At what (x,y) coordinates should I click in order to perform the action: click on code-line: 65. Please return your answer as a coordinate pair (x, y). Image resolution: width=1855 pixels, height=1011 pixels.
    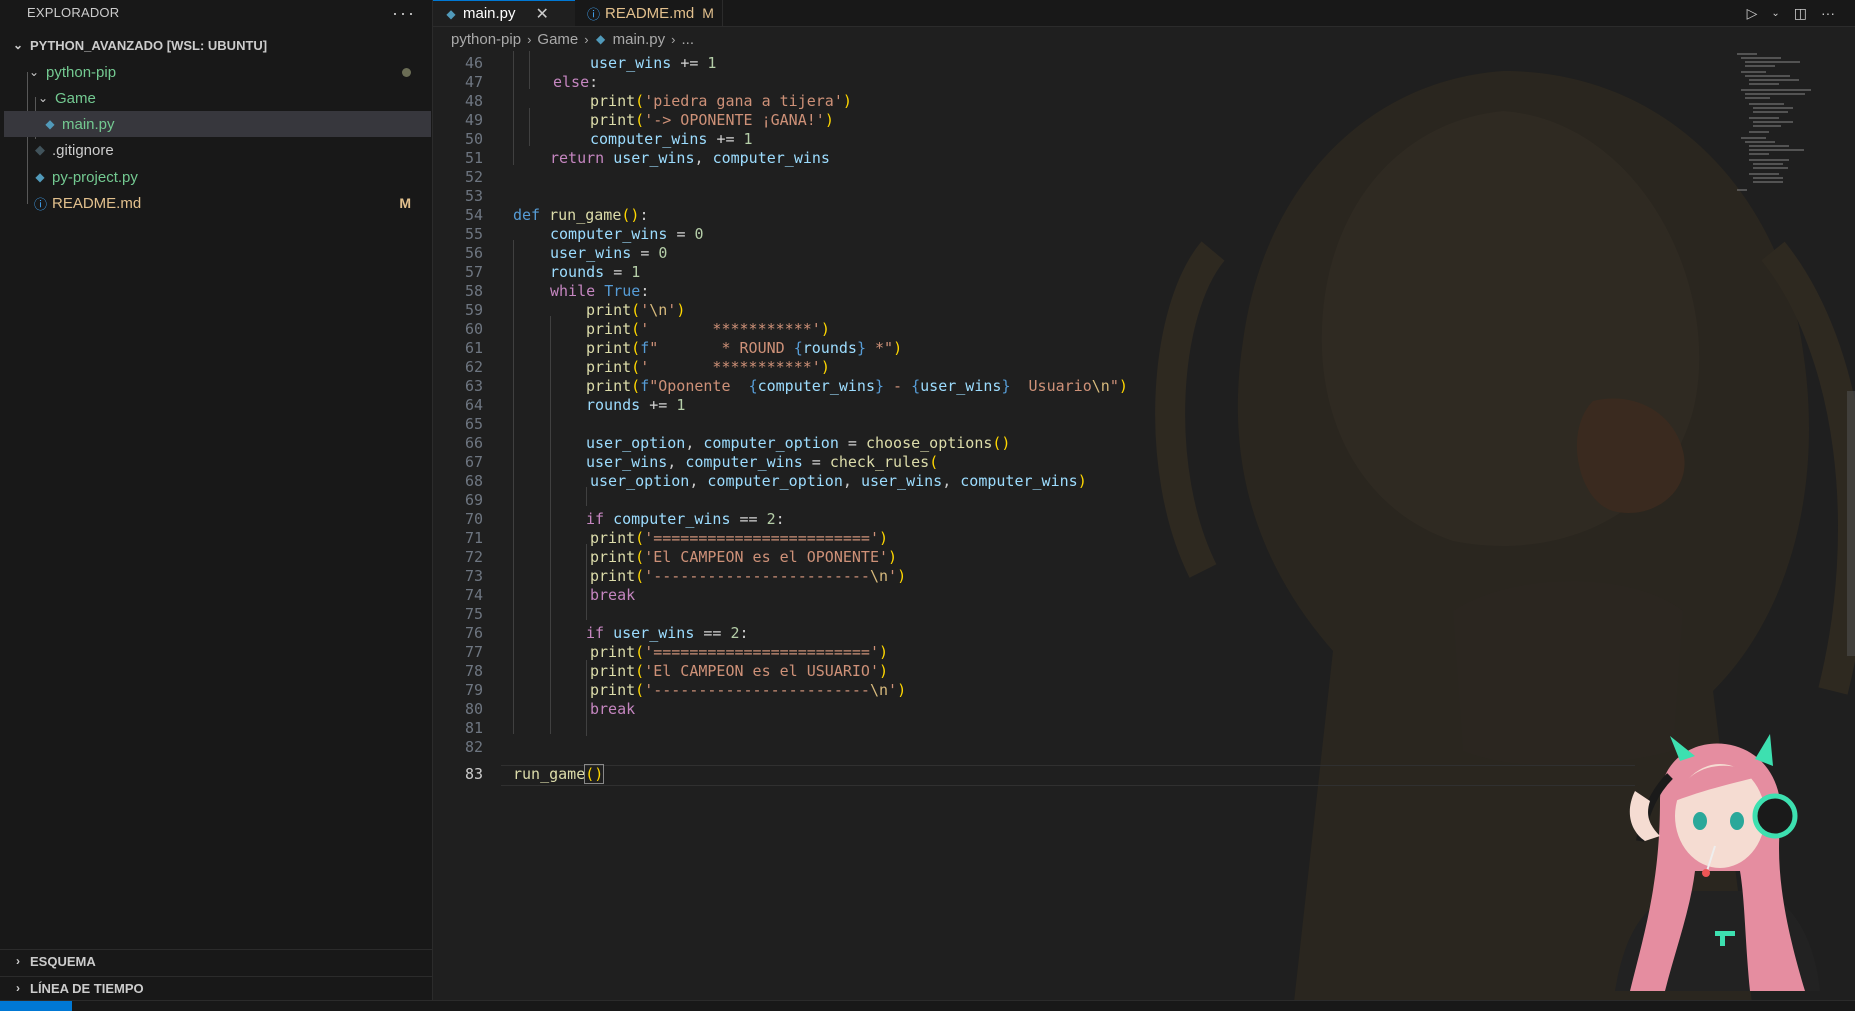
    Looking at the image, I should click on (473, 424).